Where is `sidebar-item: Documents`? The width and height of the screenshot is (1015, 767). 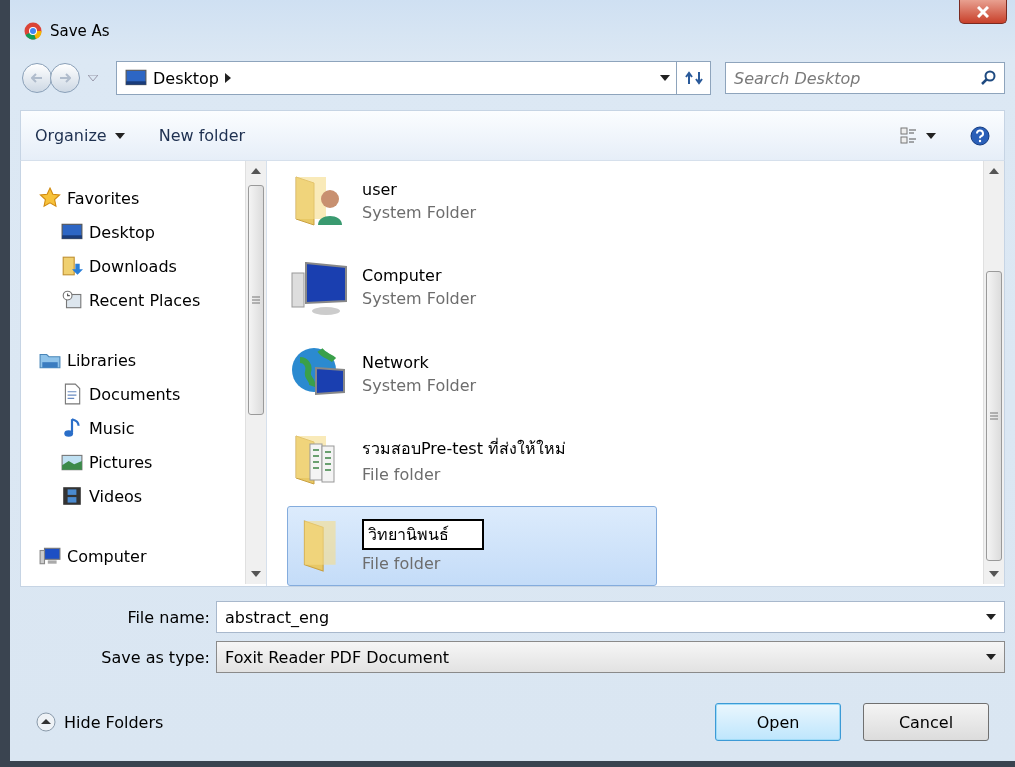
sidebar-item: Documents is located at coordinates (142, 394).